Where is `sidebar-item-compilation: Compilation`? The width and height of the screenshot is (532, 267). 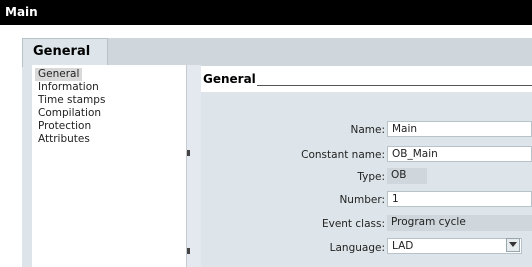
sidebar-item-compilation: Compilation is located at coordinates (69, 113).